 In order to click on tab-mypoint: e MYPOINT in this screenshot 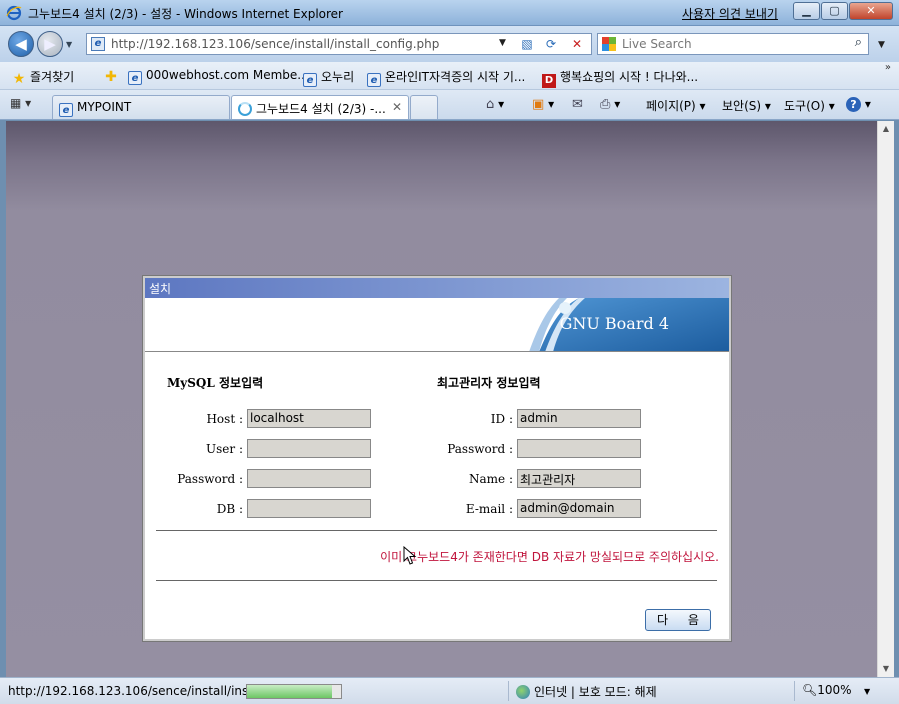, I will do `click(141, 107)`.